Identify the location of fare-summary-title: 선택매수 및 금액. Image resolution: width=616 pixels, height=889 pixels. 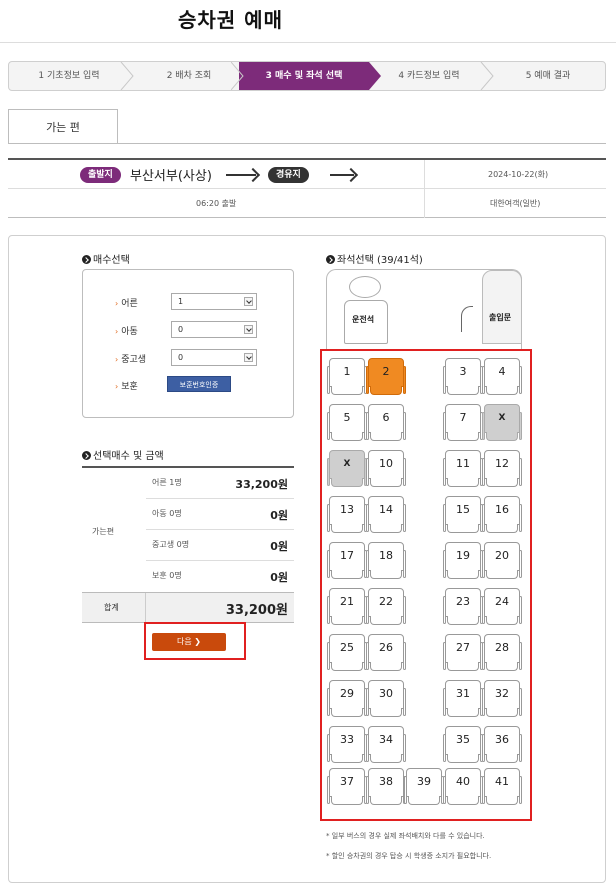
(123, 454).